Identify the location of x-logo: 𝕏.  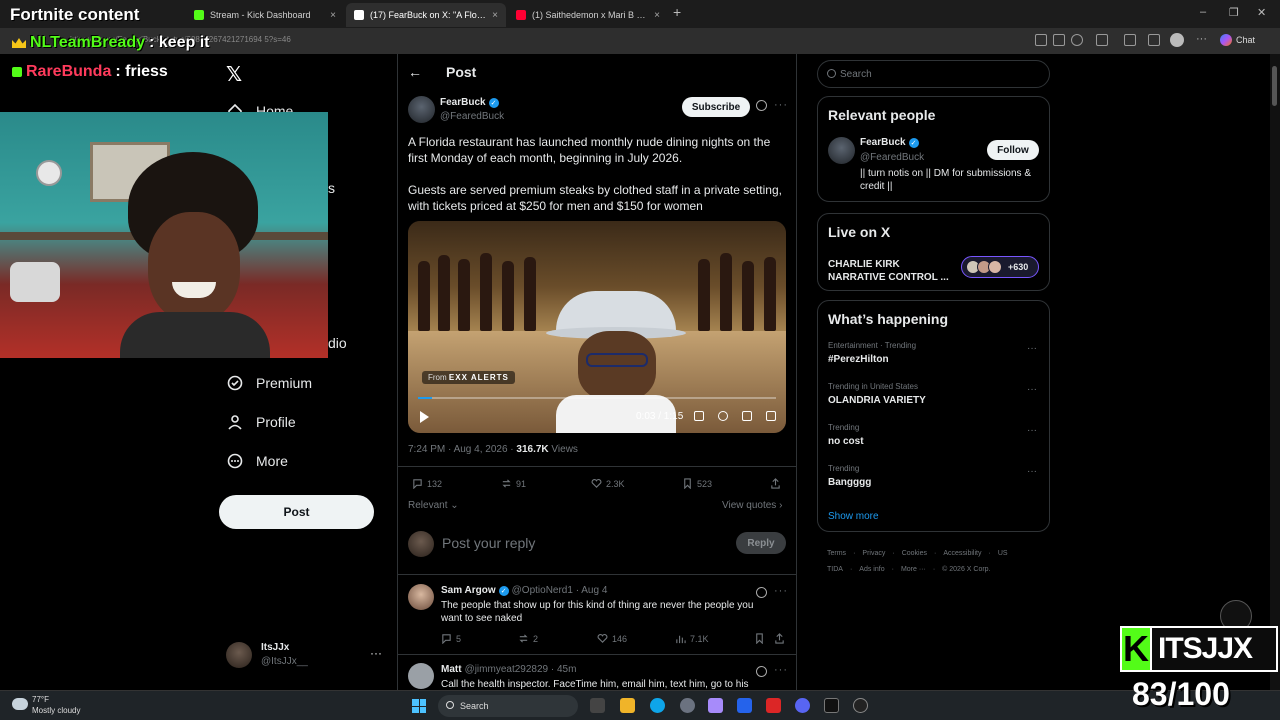
(234, 74).